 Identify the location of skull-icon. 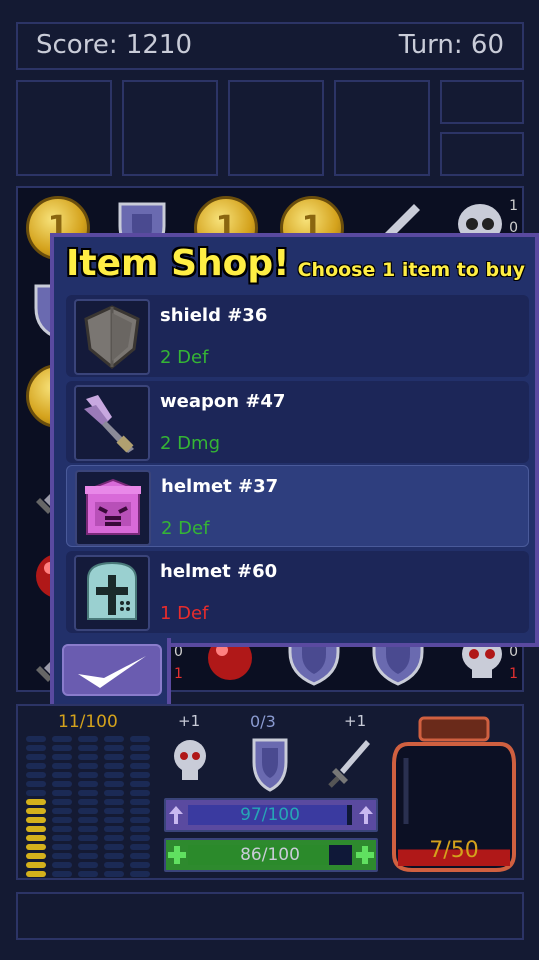
(190, 760).